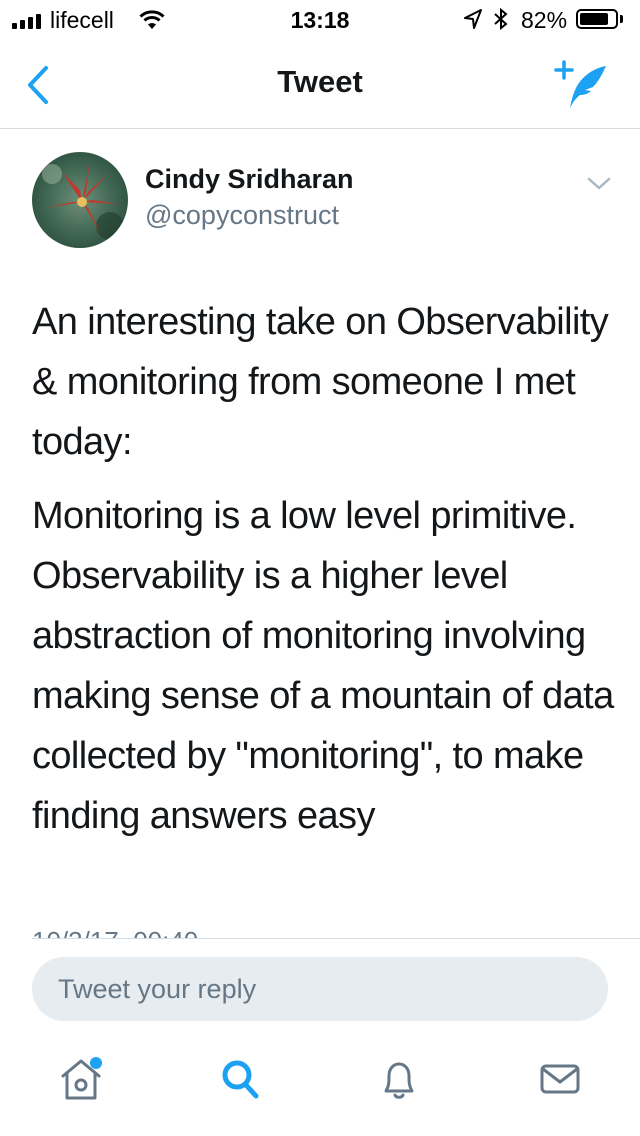 Image resolution: width=640 pixels, height=1136 pixels. I want to click on avatar-image, so click(80, 200).